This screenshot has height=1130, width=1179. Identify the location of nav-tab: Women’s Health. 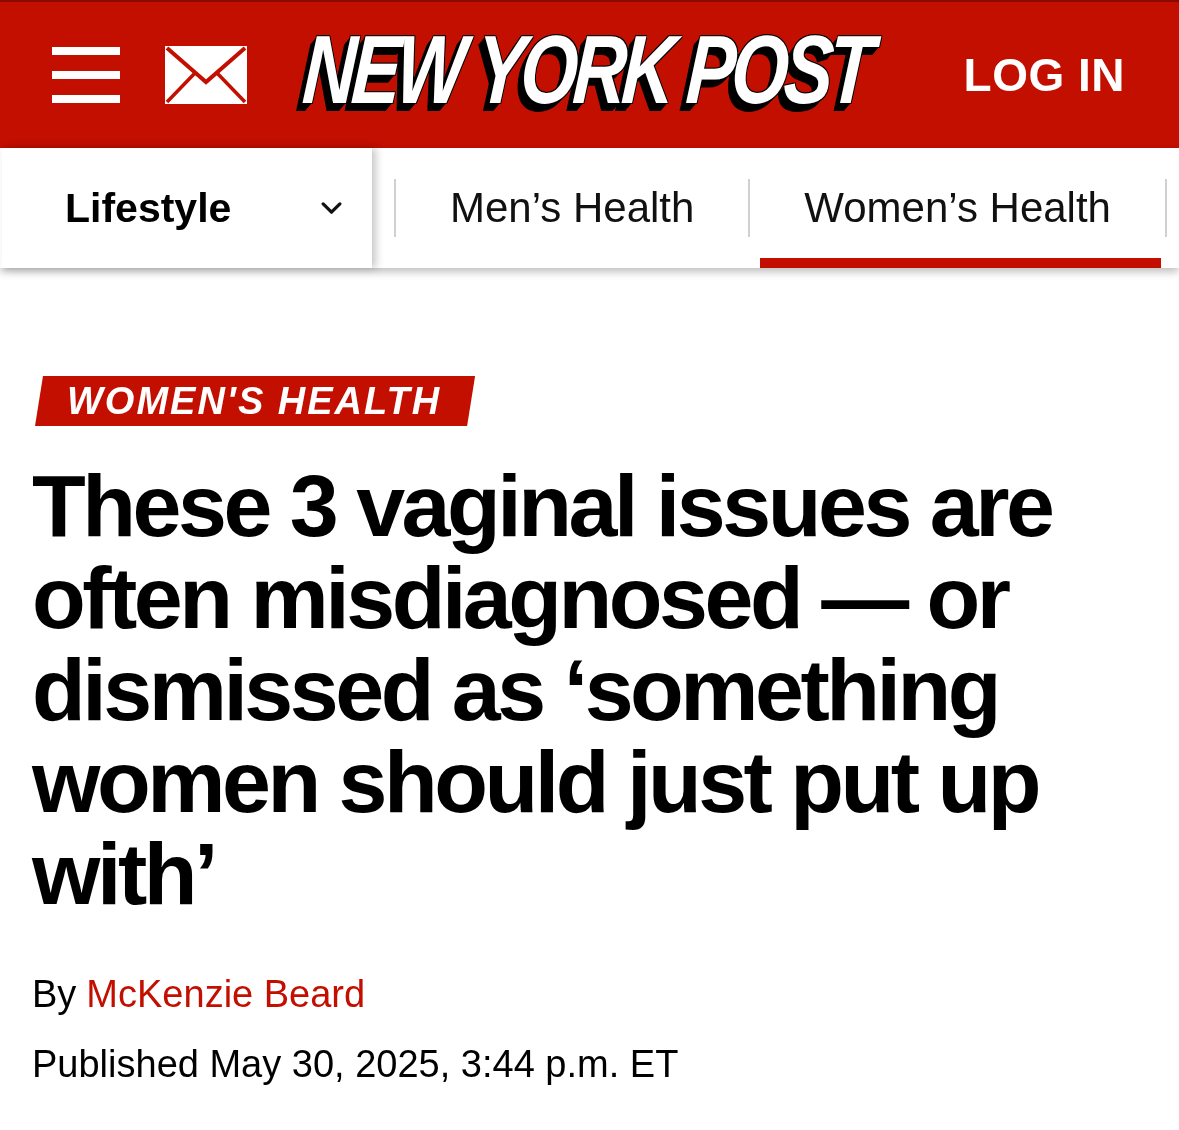
(960, 208).